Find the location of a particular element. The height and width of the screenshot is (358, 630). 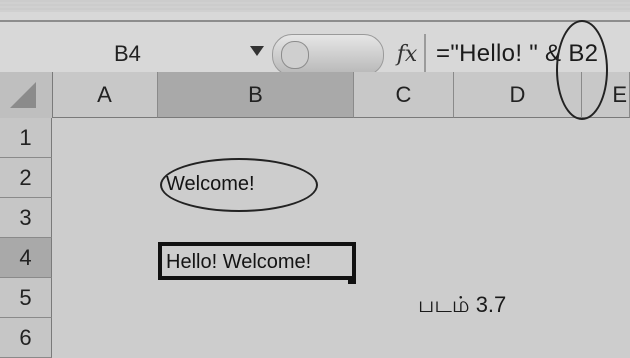

column-header-a: A is located at coordinates (105, 95).